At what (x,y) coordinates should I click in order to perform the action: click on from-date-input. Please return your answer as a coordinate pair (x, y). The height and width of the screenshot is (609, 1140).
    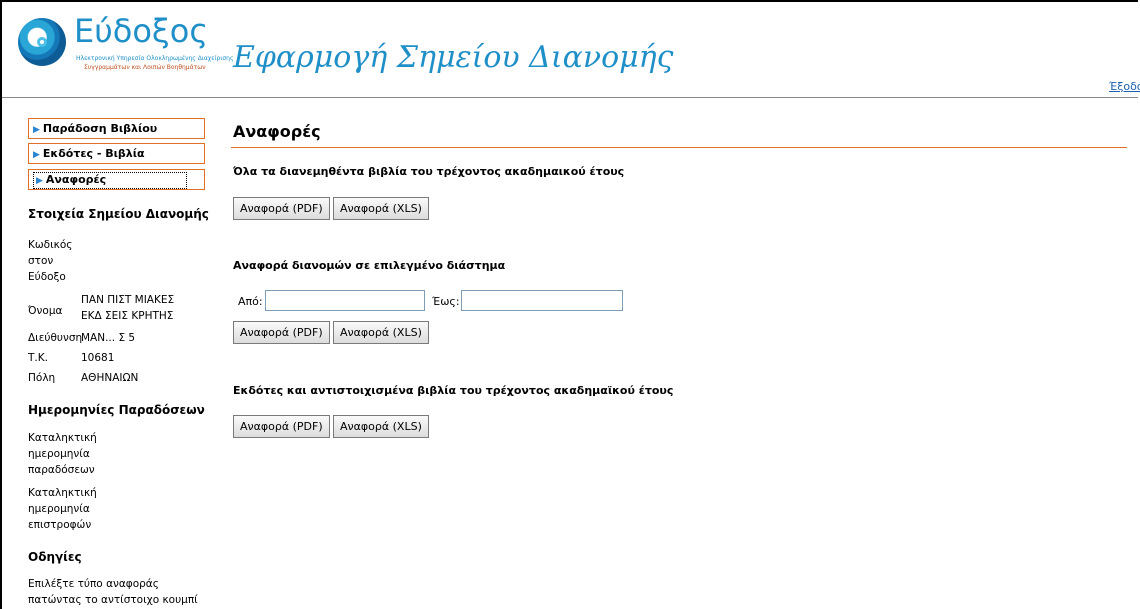
    Looking at the image, I should click on (345, 300).